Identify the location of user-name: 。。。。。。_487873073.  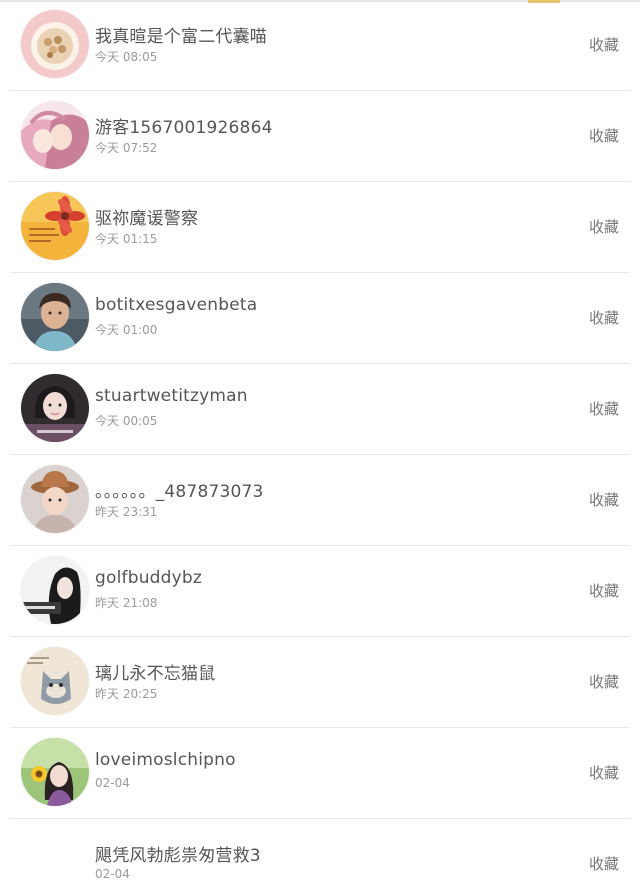
(179, 492).